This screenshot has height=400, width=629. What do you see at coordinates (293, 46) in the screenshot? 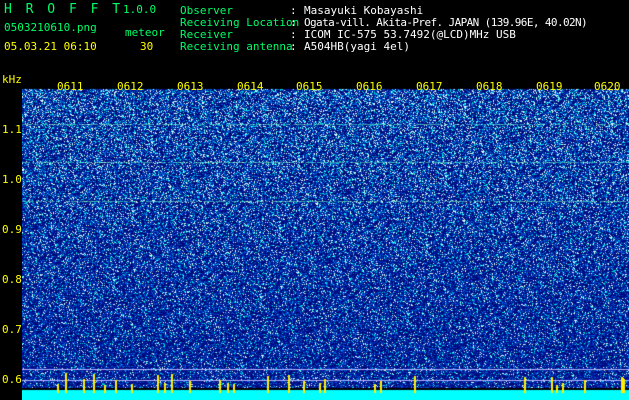
I see `info-sep-antenna: :` at bounding box center [293, 46].